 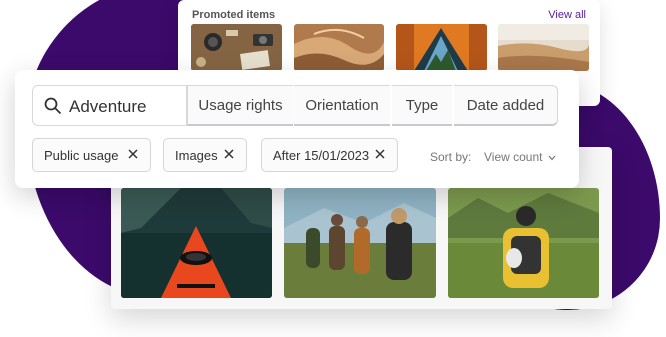 I want to click on chip-date-after: After 15/01/2023, so click(x=329, y=155).